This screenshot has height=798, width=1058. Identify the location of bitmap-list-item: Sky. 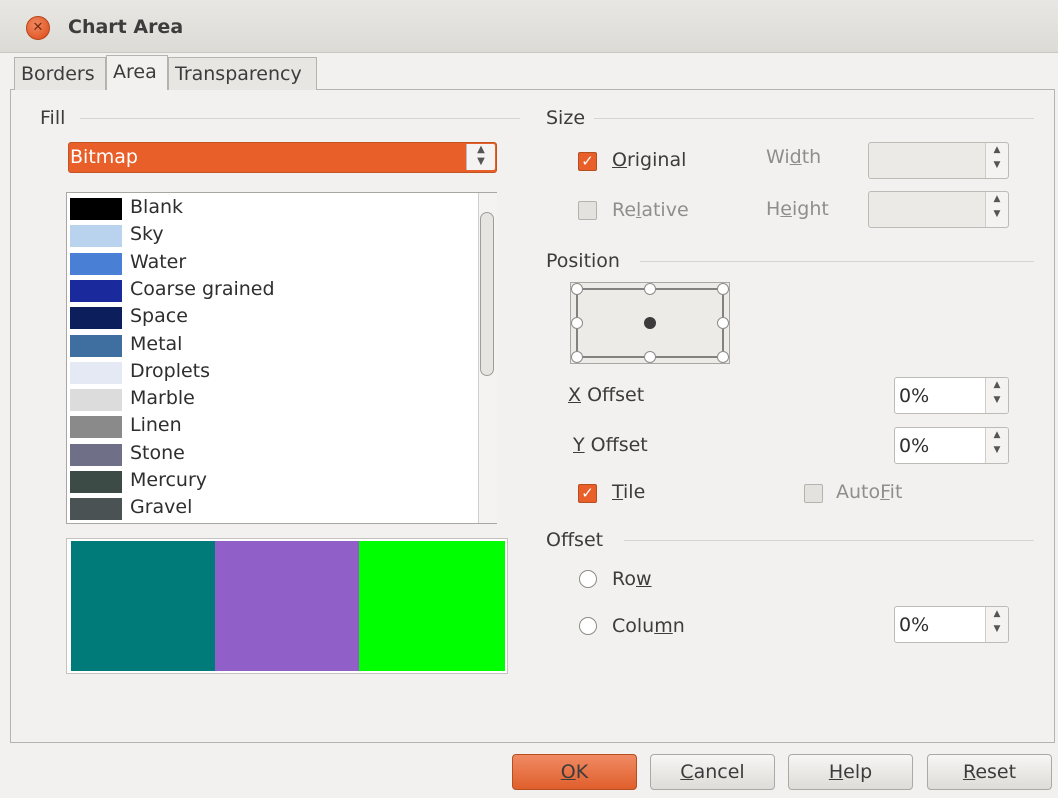
(272, 235).